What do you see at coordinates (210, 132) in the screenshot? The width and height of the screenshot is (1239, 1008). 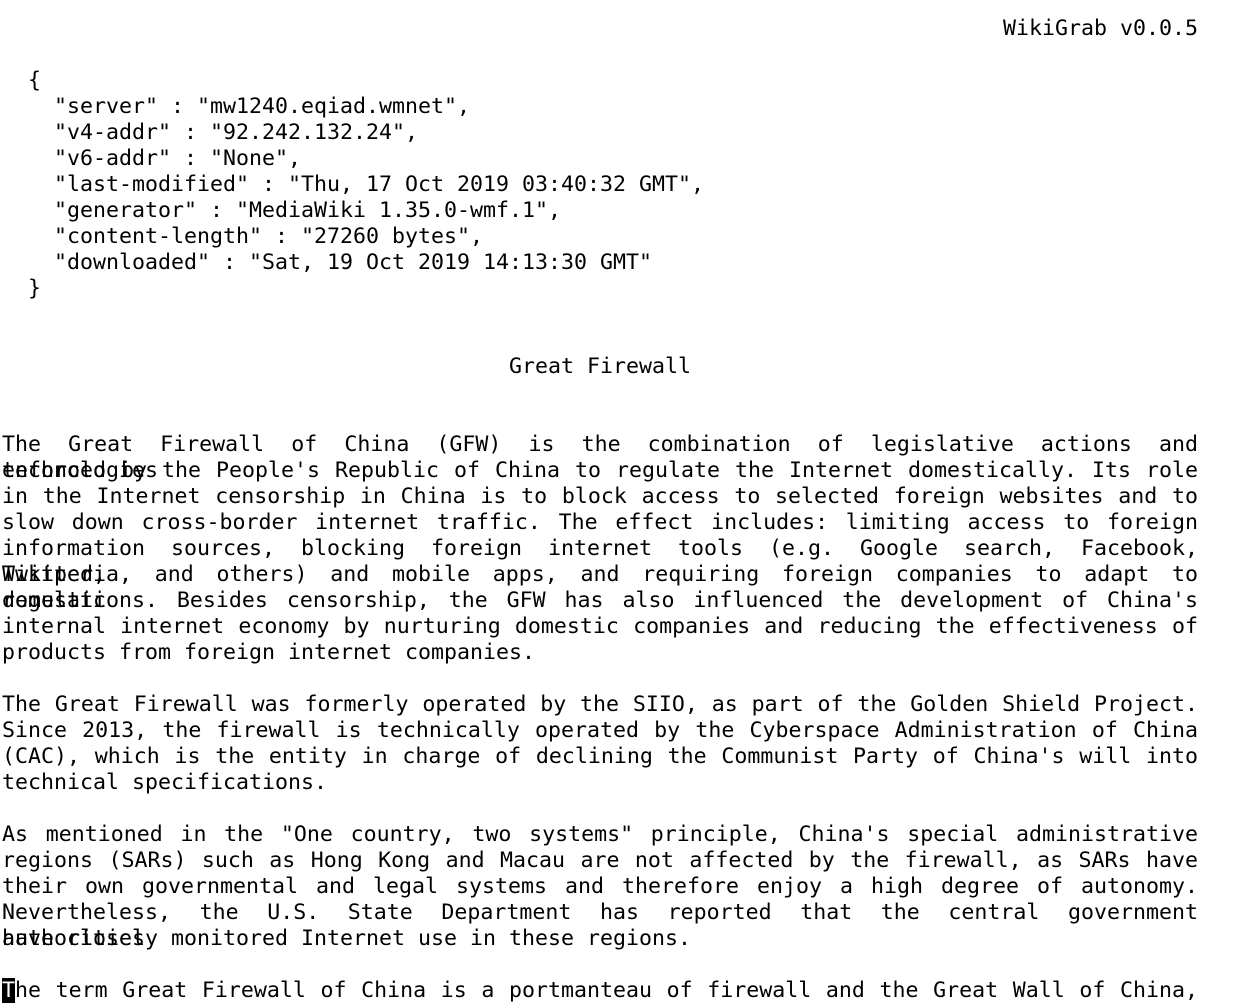 I see `metadata-v4-addr: "v4-addr" : "92.242.132.24",` at bounding box center [210, 132].